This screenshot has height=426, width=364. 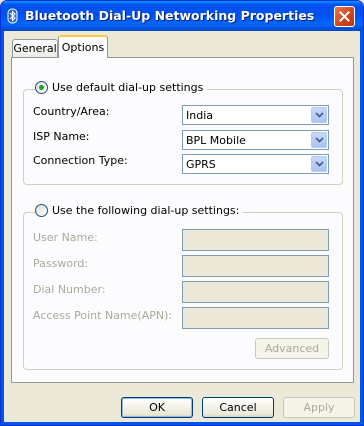 I want to click on advanced-button-label: Advanced, so click(x=292, y=348).